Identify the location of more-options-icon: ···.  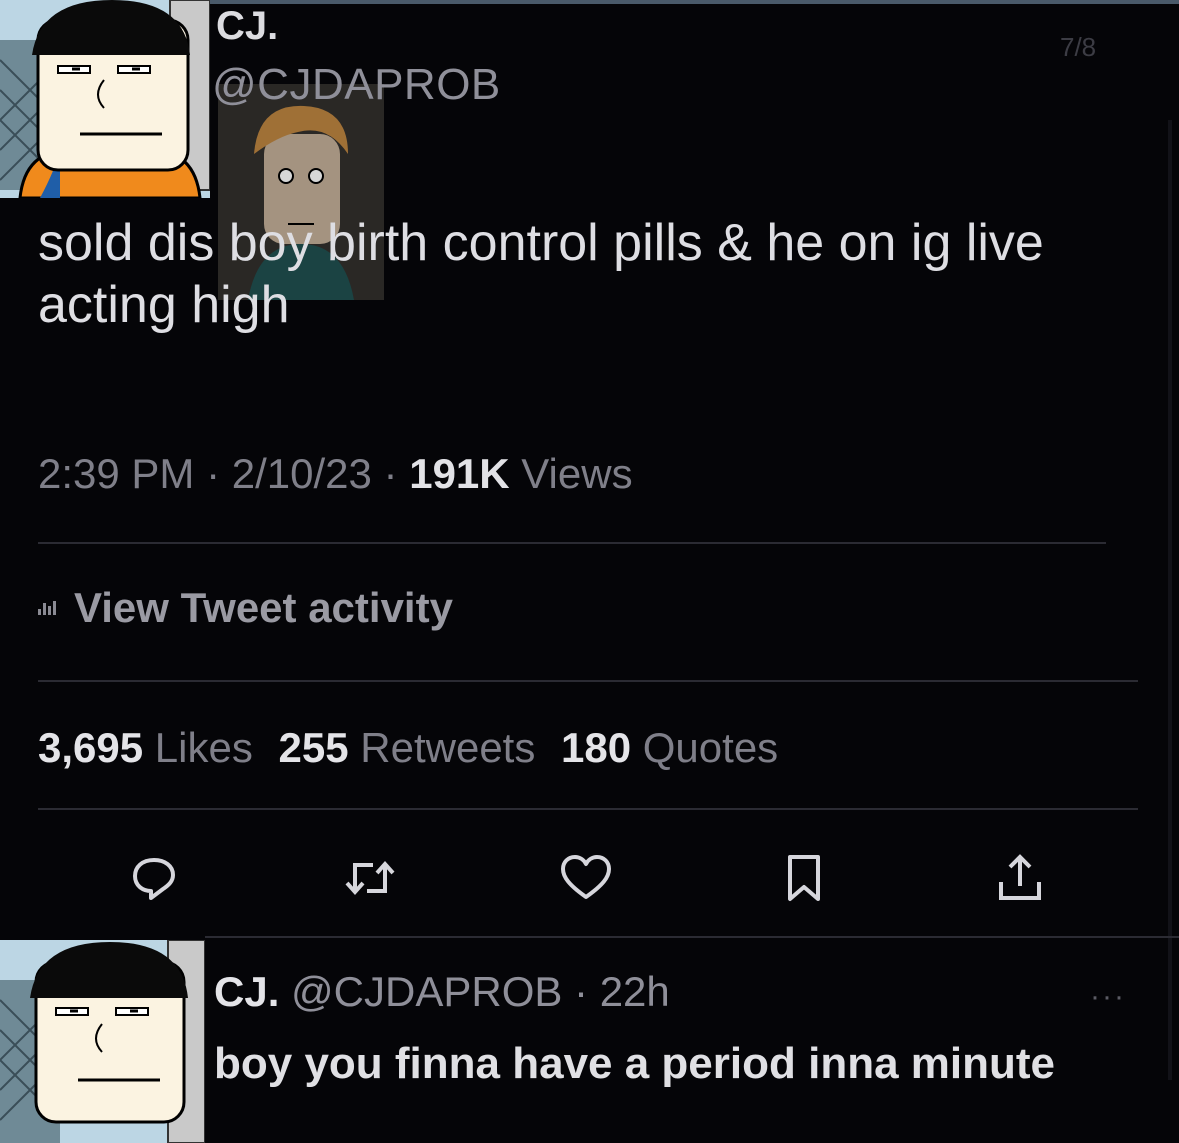
(1108, 997).